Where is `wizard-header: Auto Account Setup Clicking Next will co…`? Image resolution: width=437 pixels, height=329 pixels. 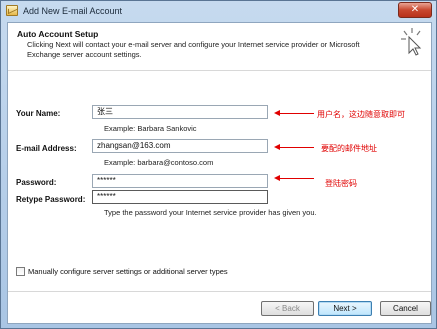
wizard-header: Auto Account Setup Clicking Next will co… is located at coordinates (219, 47).